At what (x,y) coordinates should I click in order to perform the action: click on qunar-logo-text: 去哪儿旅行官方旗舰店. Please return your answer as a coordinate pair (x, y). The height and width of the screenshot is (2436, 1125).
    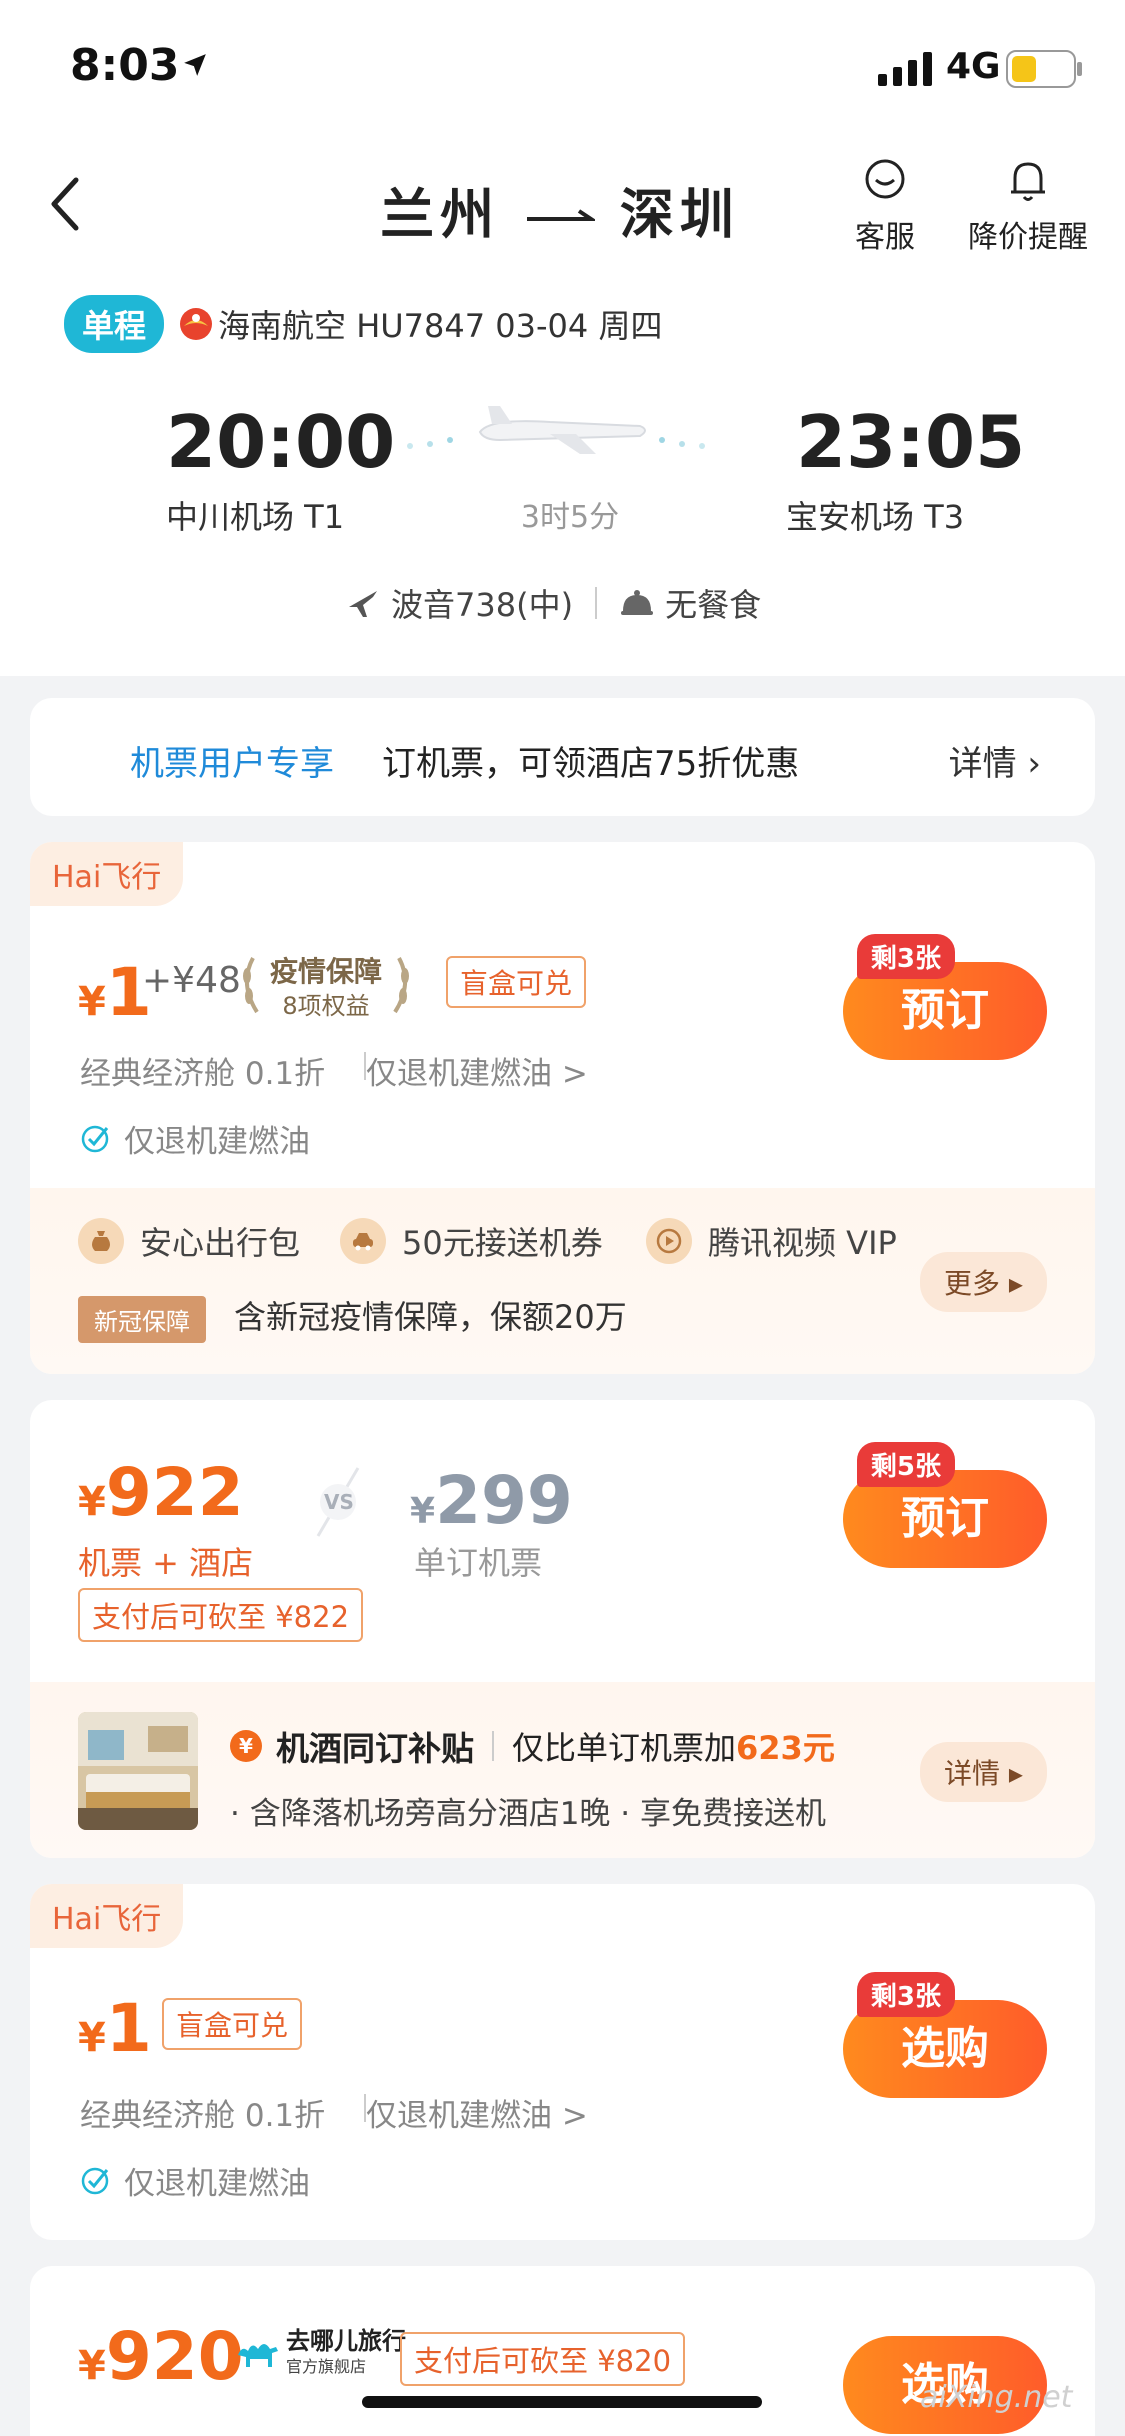
    Looking at the image, I should click on (346, 2354).